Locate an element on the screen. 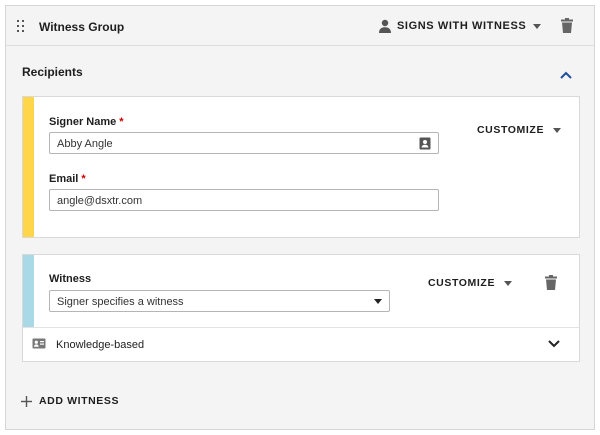 This screenshot has height=435, width=600. authentication-row: Knowledge-based is located at coordinates (301, 345).